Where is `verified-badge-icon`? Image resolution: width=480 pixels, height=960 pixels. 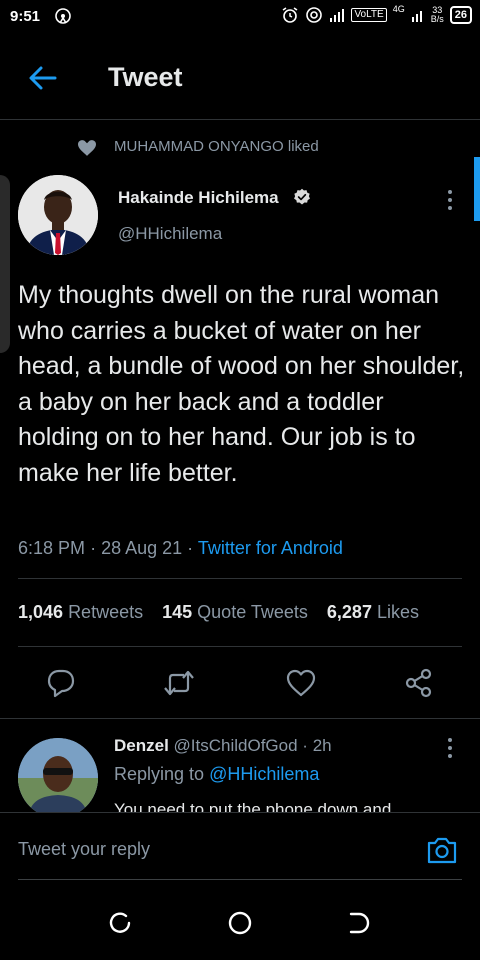 verified-badge-icon is located at coordinates (302, 196).